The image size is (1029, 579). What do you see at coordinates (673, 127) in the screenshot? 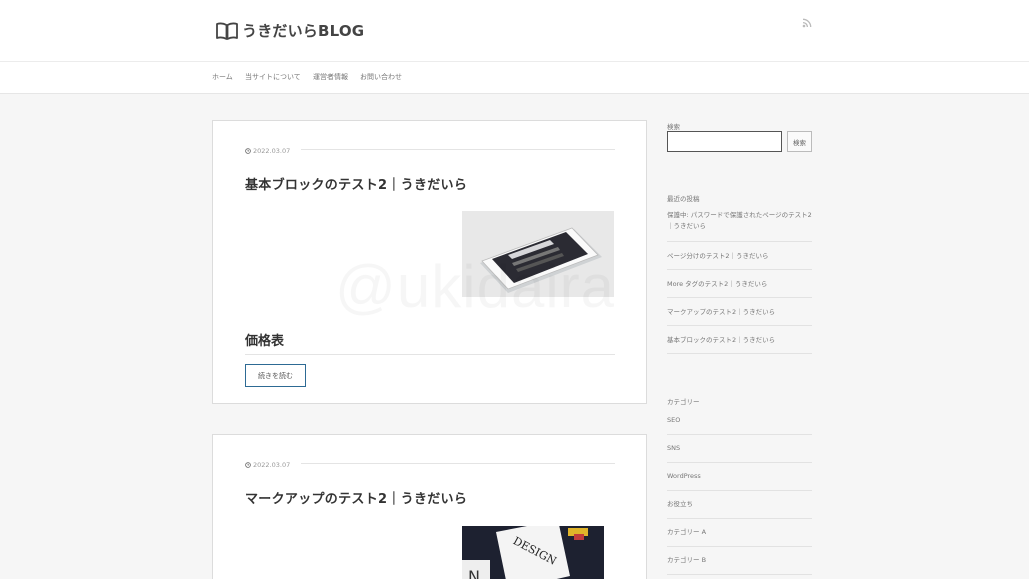
I see `search-label: 検索` at bounding box center [673, 127].